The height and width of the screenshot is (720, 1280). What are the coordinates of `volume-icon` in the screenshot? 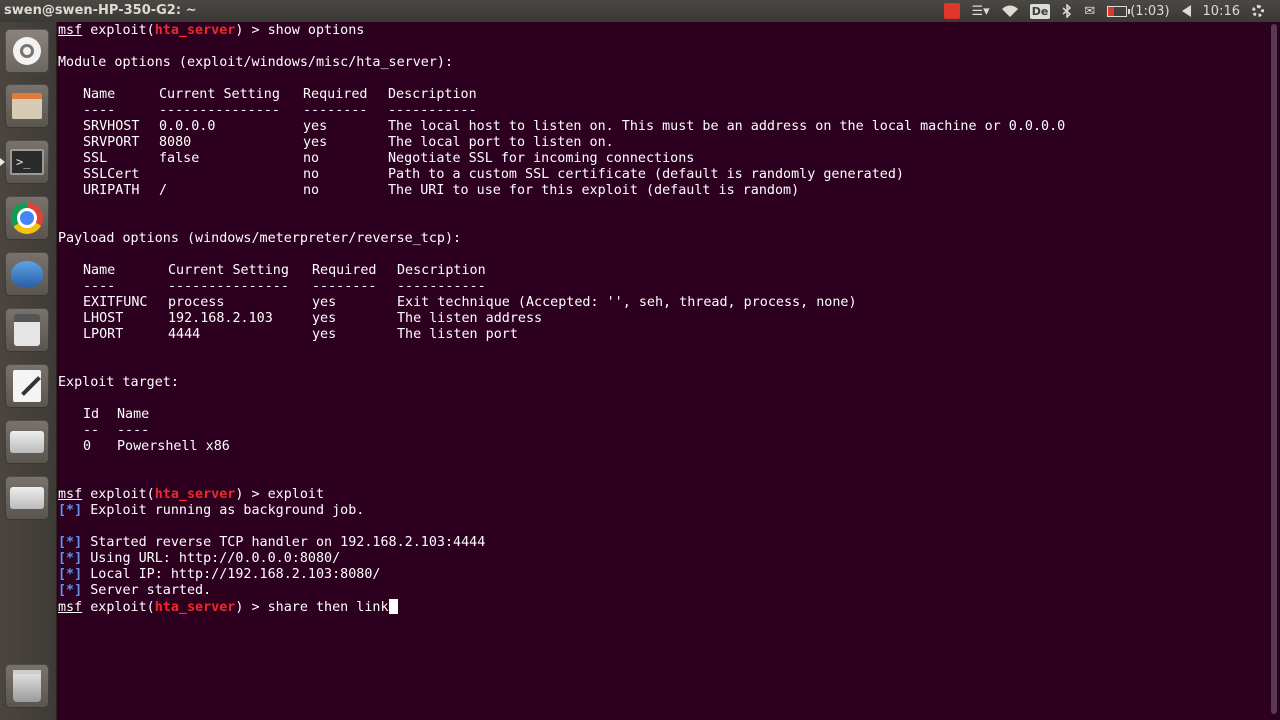 It's located at (1186, 11).